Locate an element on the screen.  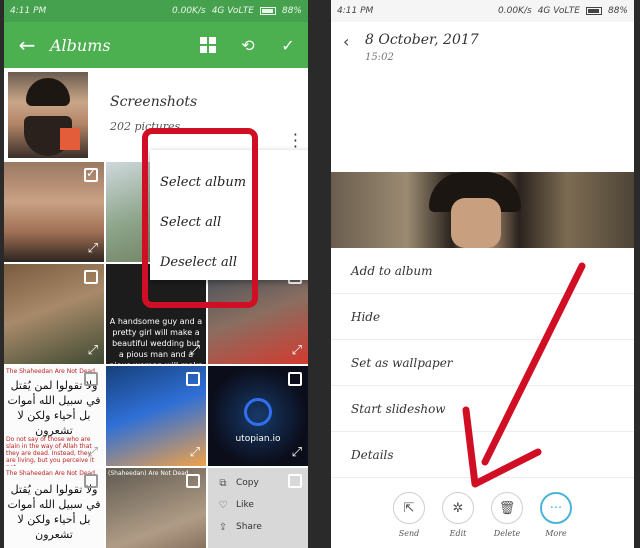
action-label: Edit is located at coordinates (458, 533).